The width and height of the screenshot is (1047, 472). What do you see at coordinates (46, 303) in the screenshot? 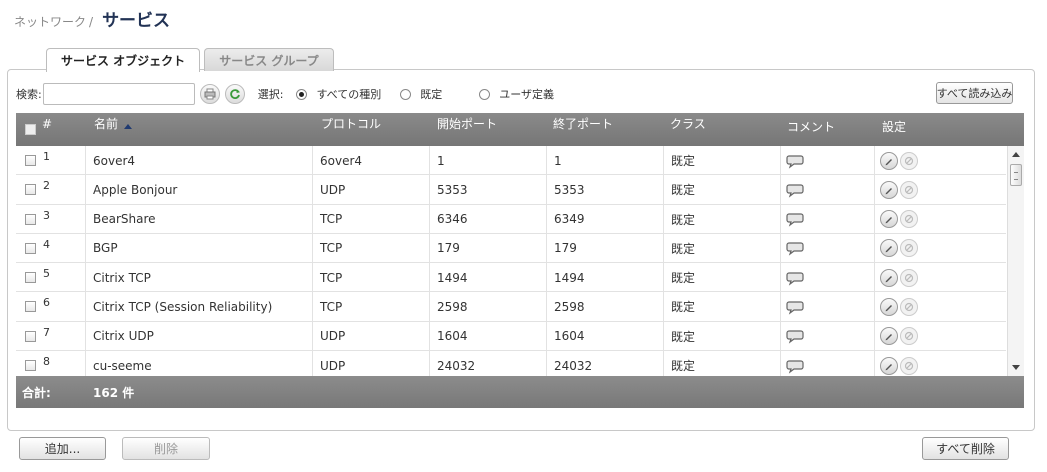
I see `row-number: 6` at bounding box center [46, 303].